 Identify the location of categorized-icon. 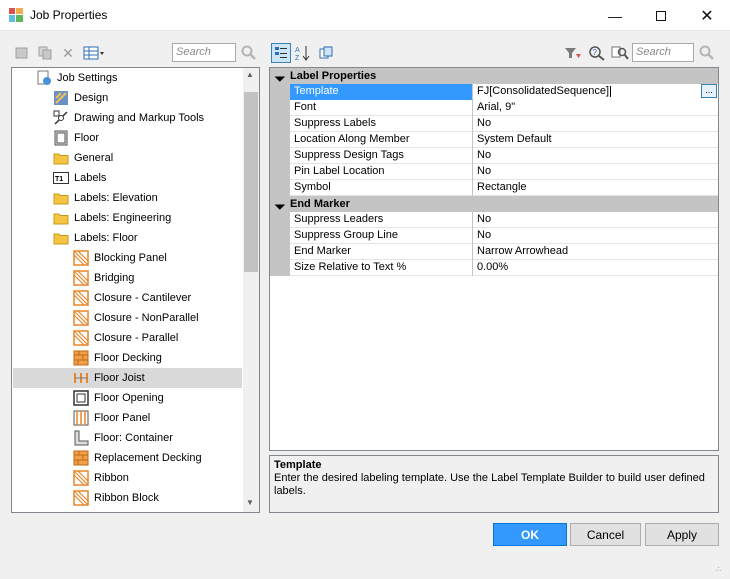
(281, 53).